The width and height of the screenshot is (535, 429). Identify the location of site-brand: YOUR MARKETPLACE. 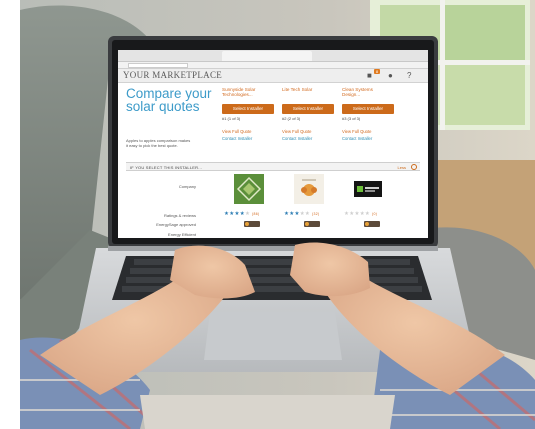
(172, 75).